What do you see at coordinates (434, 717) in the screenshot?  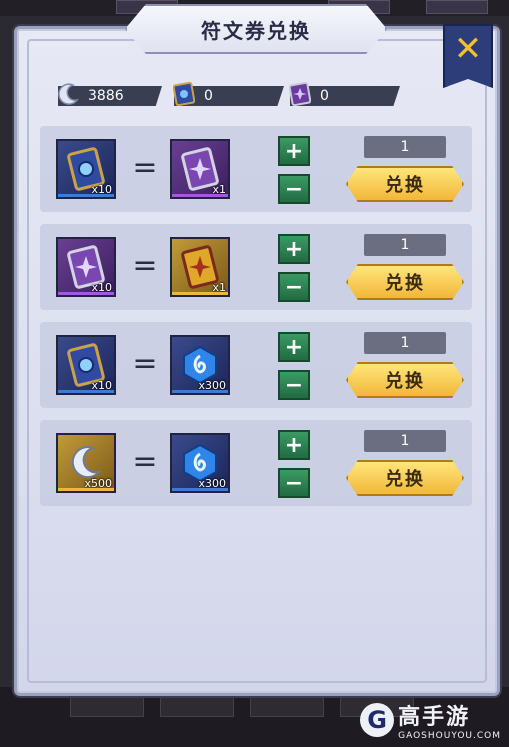 I see `watermark-title: 高手游` at bounding box center [434, 717].